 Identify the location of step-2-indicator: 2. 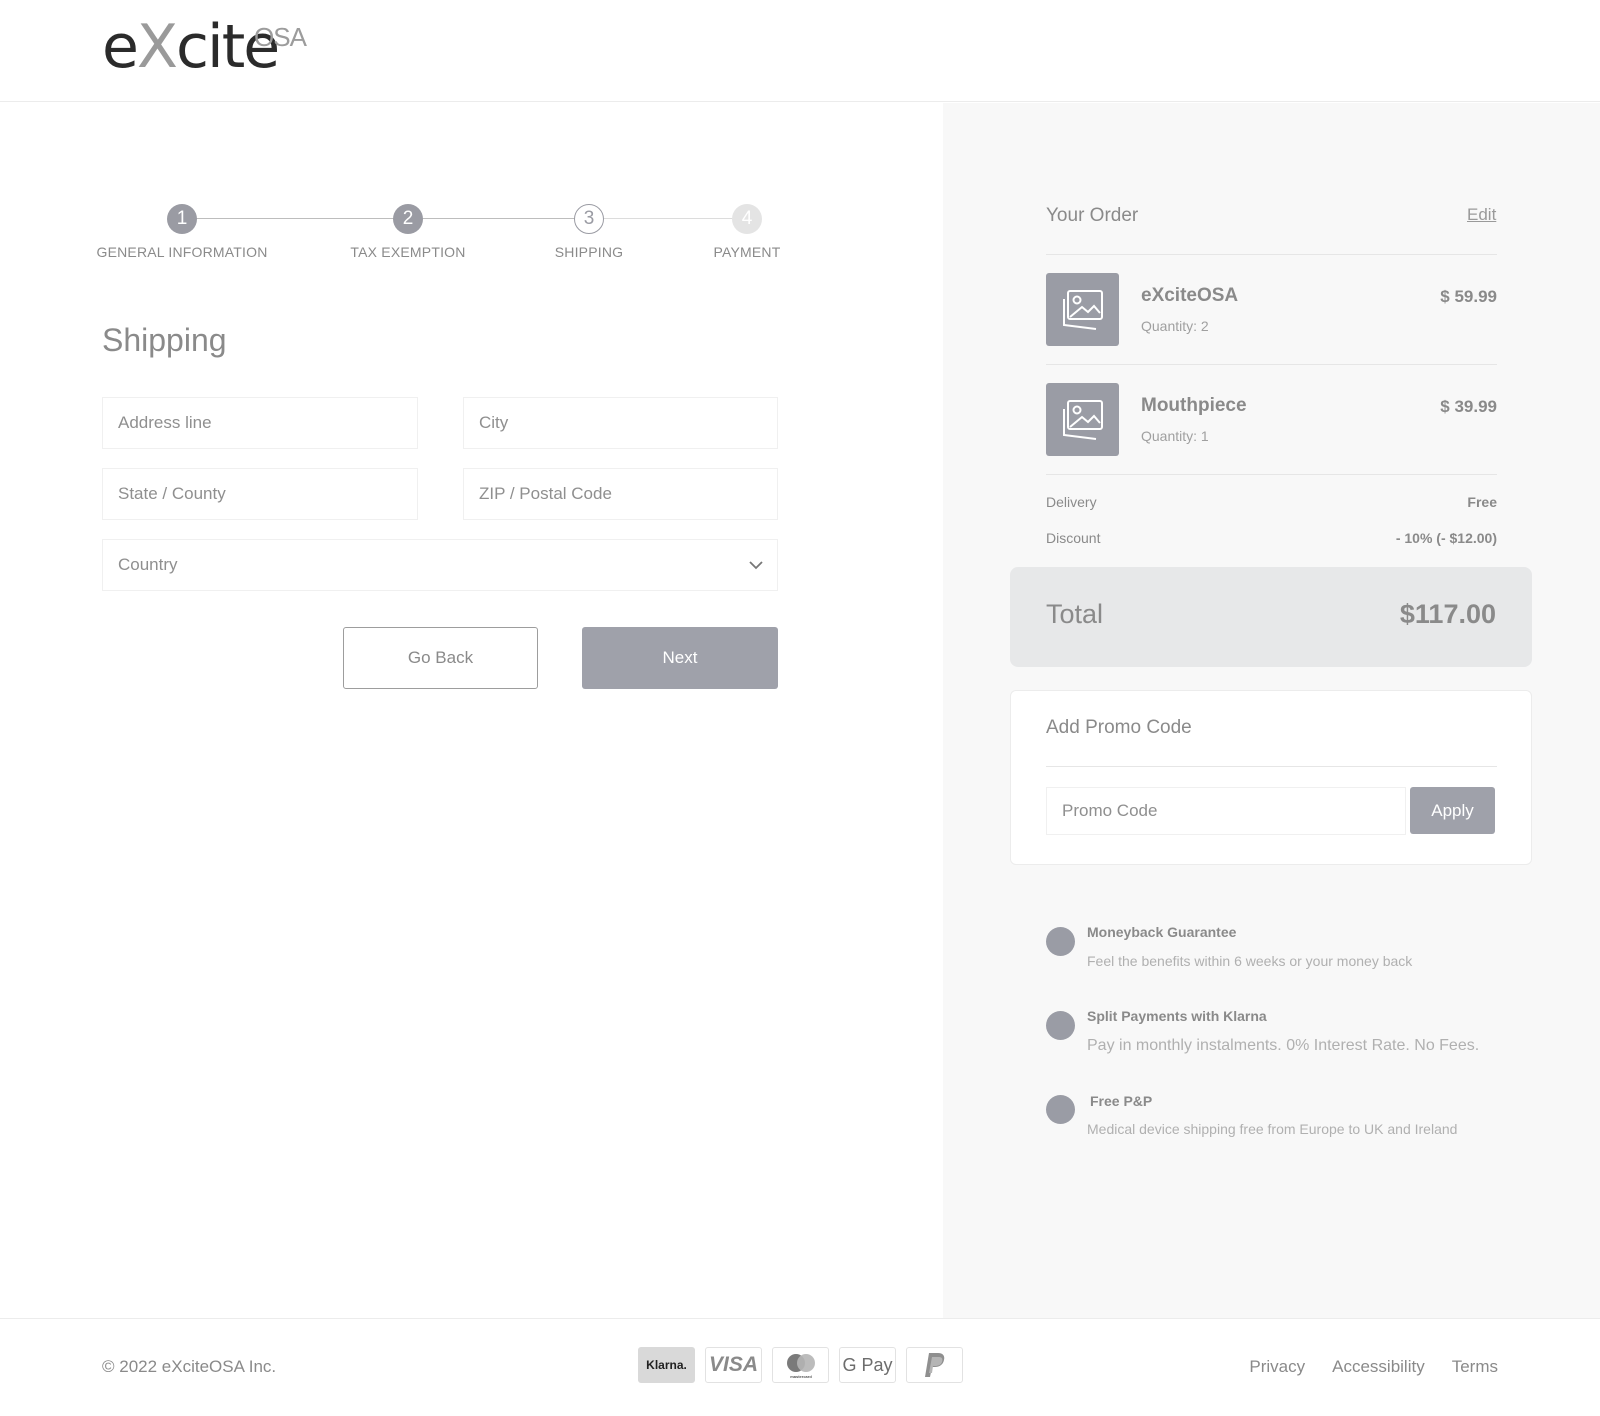
(408, 219).